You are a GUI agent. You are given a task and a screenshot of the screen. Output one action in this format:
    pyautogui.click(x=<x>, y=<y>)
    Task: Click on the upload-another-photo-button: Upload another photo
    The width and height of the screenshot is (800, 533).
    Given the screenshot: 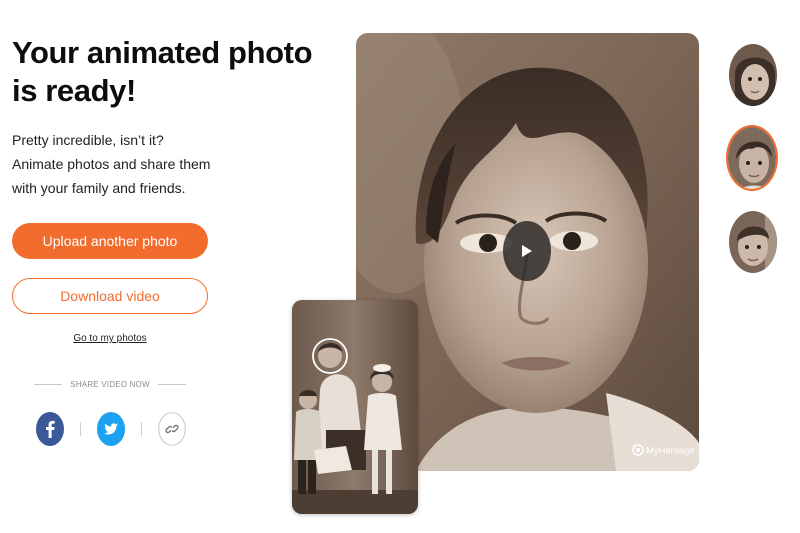 What is the action you would take?
    pyautogui.click(x=110, y=241)
    